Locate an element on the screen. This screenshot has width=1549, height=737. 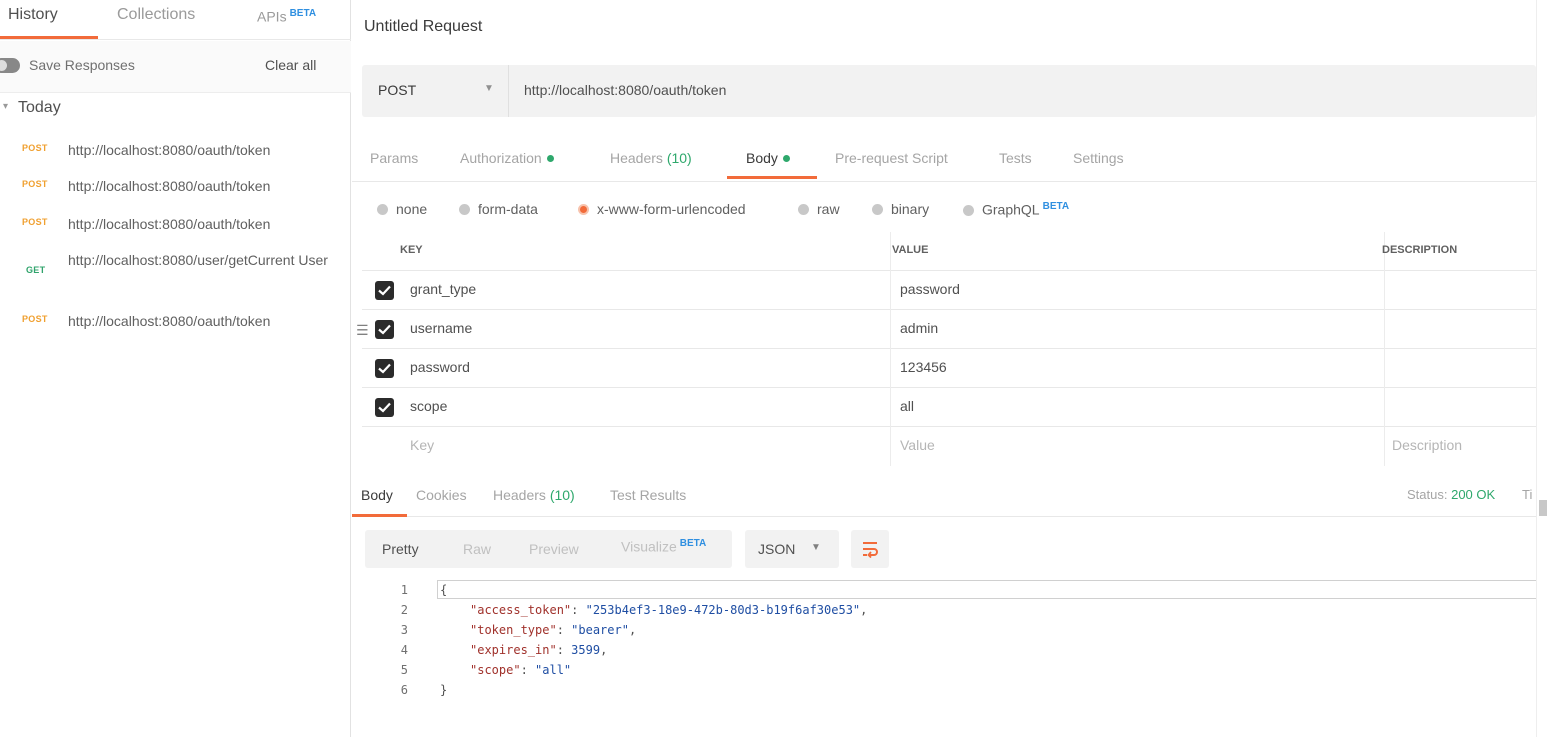
code-line: "expires_in": 3599, is located at coordinates (539, 650).